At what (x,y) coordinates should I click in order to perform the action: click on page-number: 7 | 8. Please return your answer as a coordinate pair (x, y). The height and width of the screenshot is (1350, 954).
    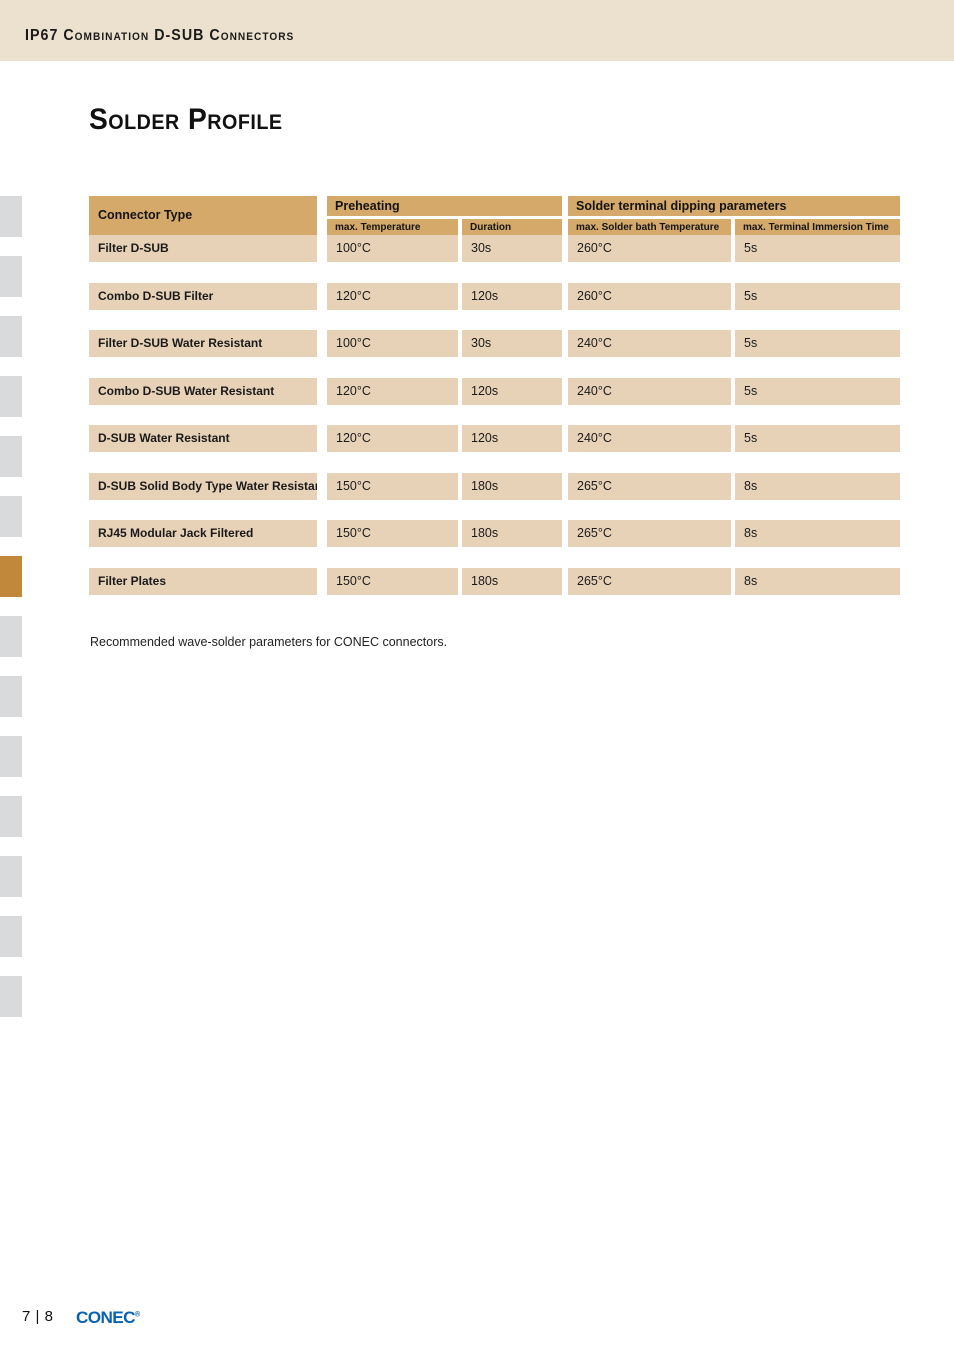
    Looking at the image, I should click on (38, 1316).